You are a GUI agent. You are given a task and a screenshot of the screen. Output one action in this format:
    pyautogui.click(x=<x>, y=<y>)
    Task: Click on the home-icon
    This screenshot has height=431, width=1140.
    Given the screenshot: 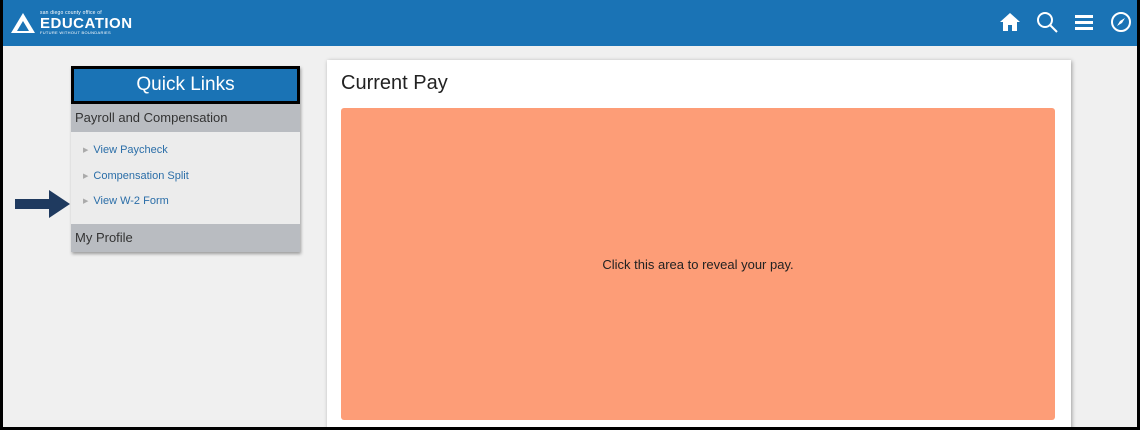 What is the action you would take?
    pyautogui.click(x=1010, y=22)
    